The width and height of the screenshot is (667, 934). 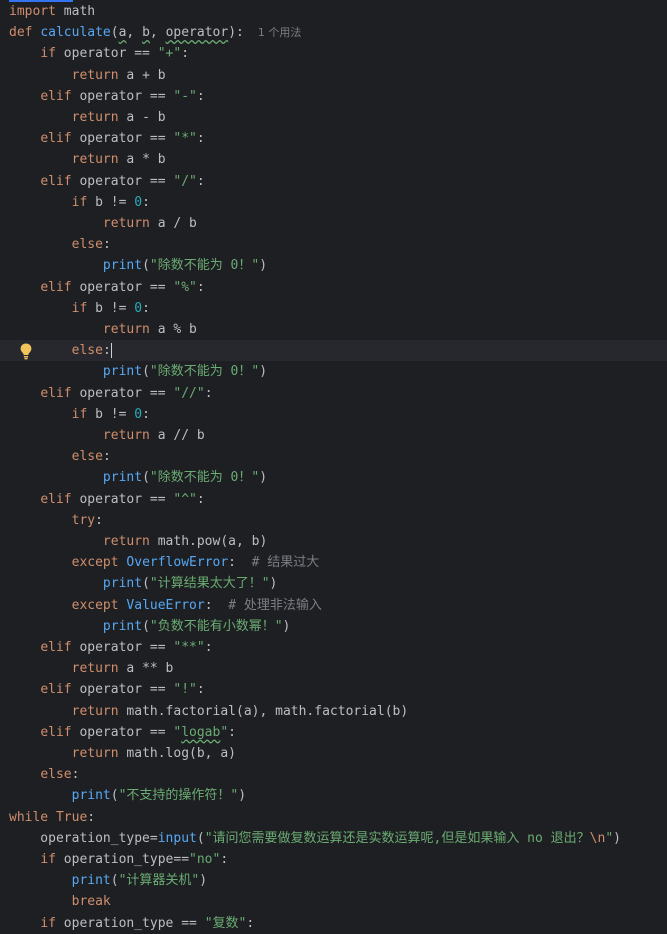 What do you see at coordinates (333, 583) in the screenshot?
I see `code-line: print("计算结果太大了！")` at bounding box center [333, 583].